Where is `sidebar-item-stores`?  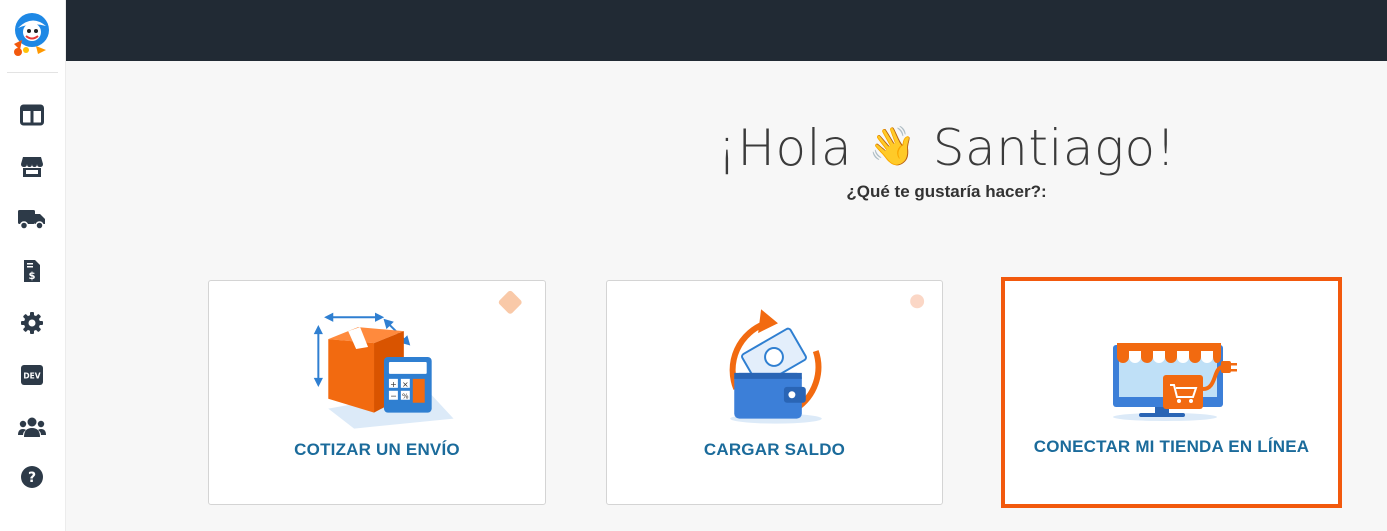 sidebar-item-stores is located at coordinates (32, 167).